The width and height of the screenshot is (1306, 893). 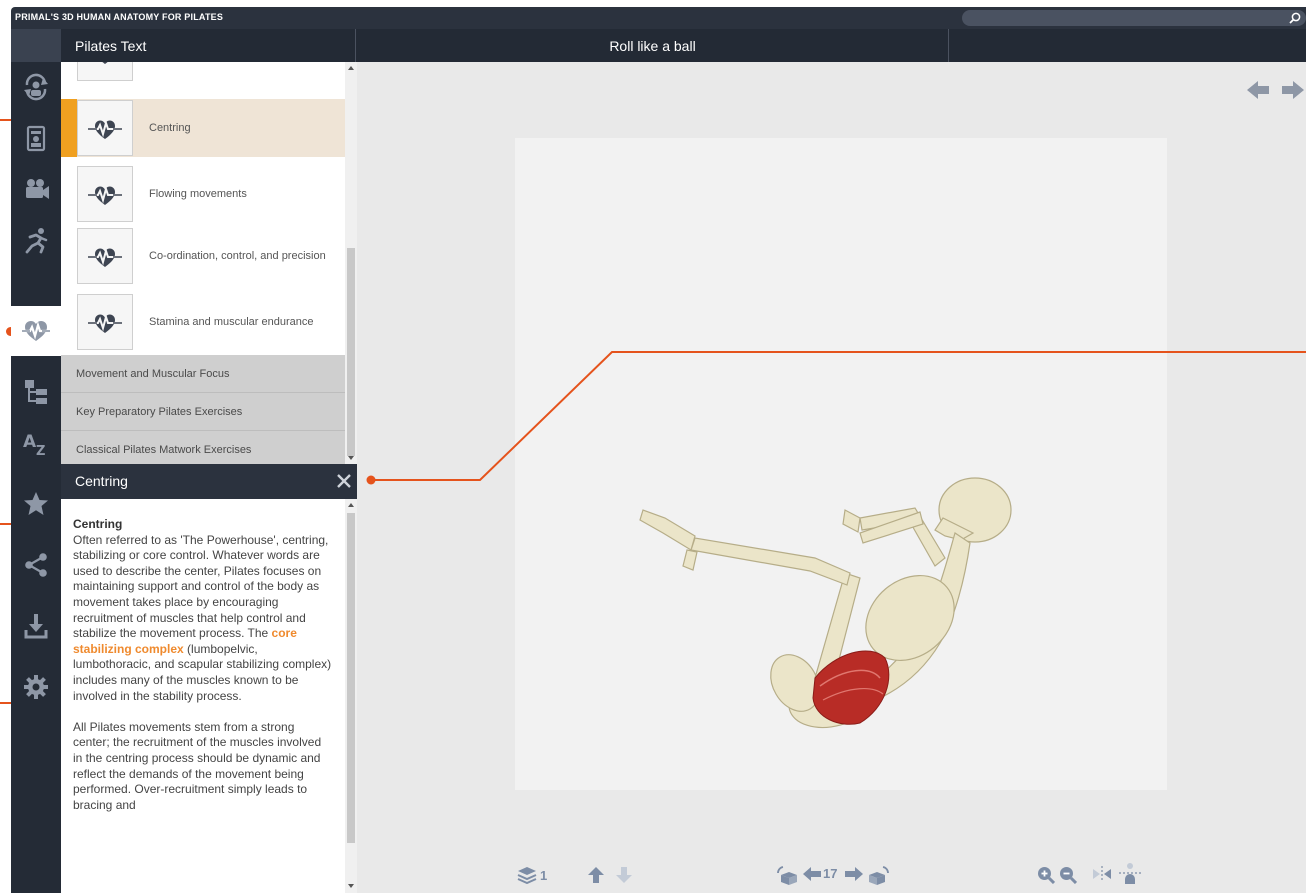 What do you see at coordinates (159, 412) in the screenshot?
I see `section-label: Key Preparatory Pilates Exercises` at bounding box center [159, 412].